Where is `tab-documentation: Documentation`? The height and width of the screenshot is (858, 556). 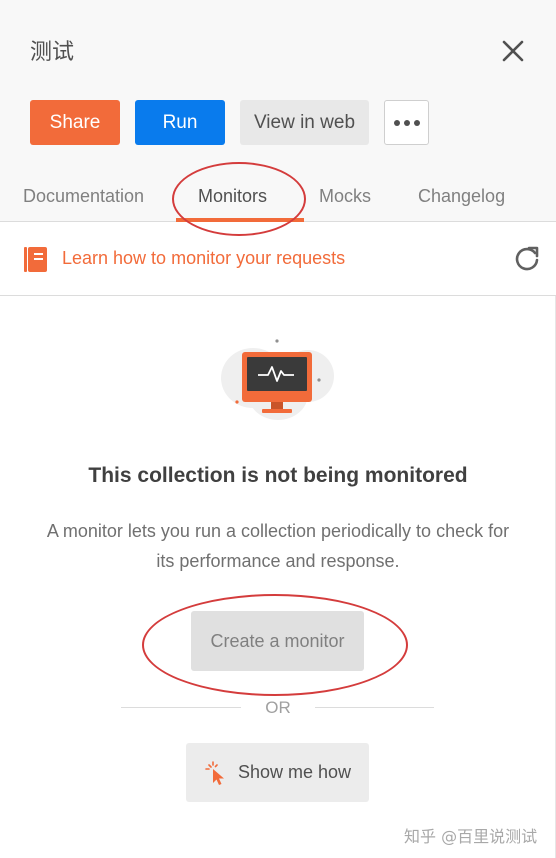
tab-documentation: Documentation is located at coordinates (83, 196).